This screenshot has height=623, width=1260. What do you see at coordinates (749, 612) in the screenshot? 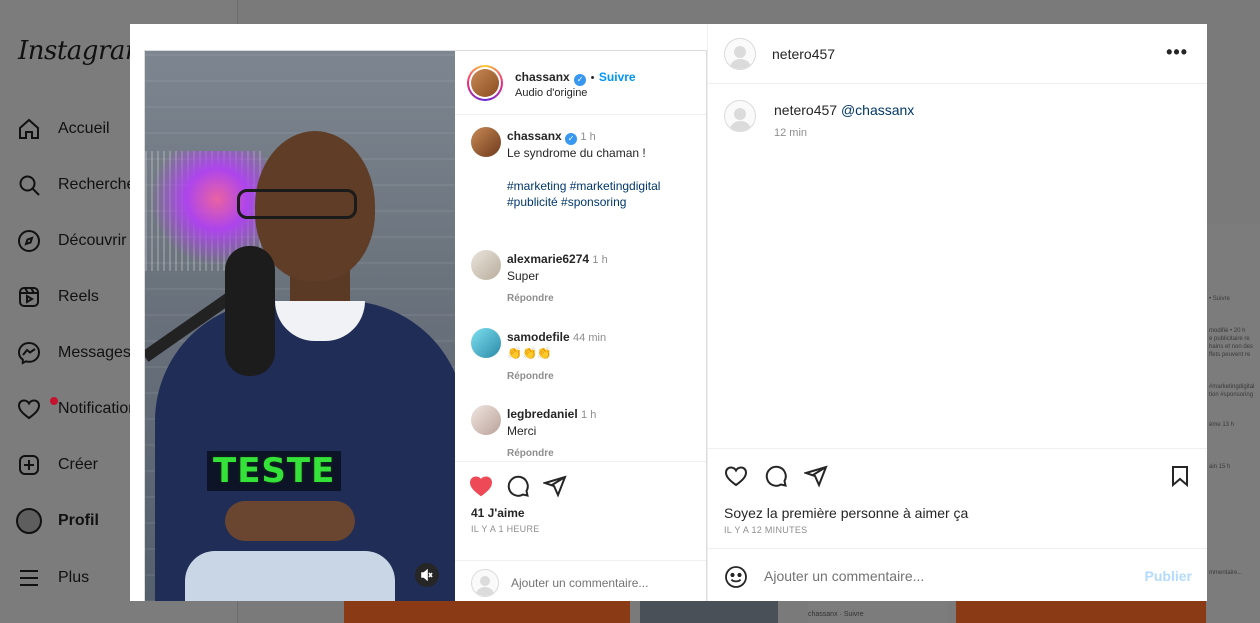
I see `background-bottom-strip: chassanx · Suivre` at bounding box center [749, 612].